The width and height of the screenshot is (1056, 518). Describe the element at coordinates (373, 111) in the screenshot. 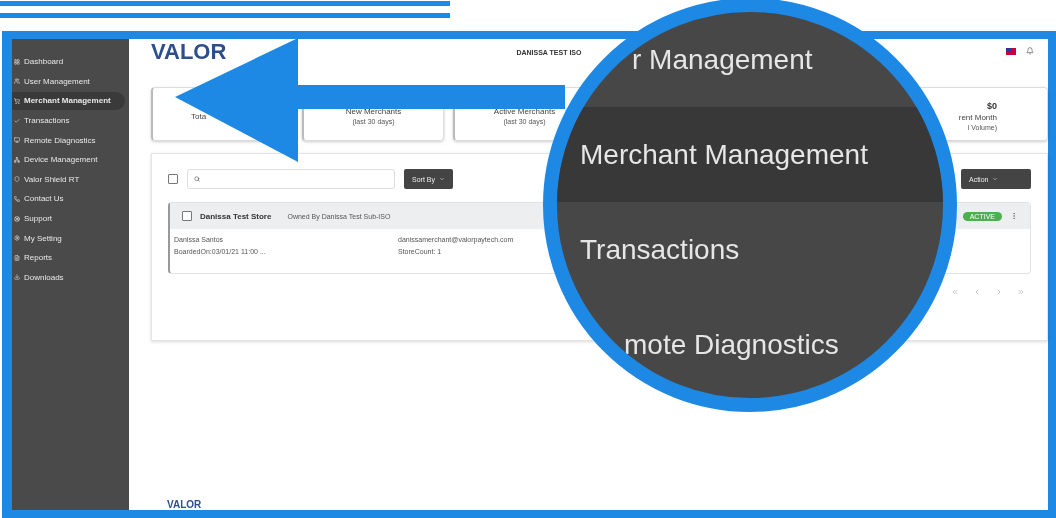

I see `stat-label: New Merchants` at that location.